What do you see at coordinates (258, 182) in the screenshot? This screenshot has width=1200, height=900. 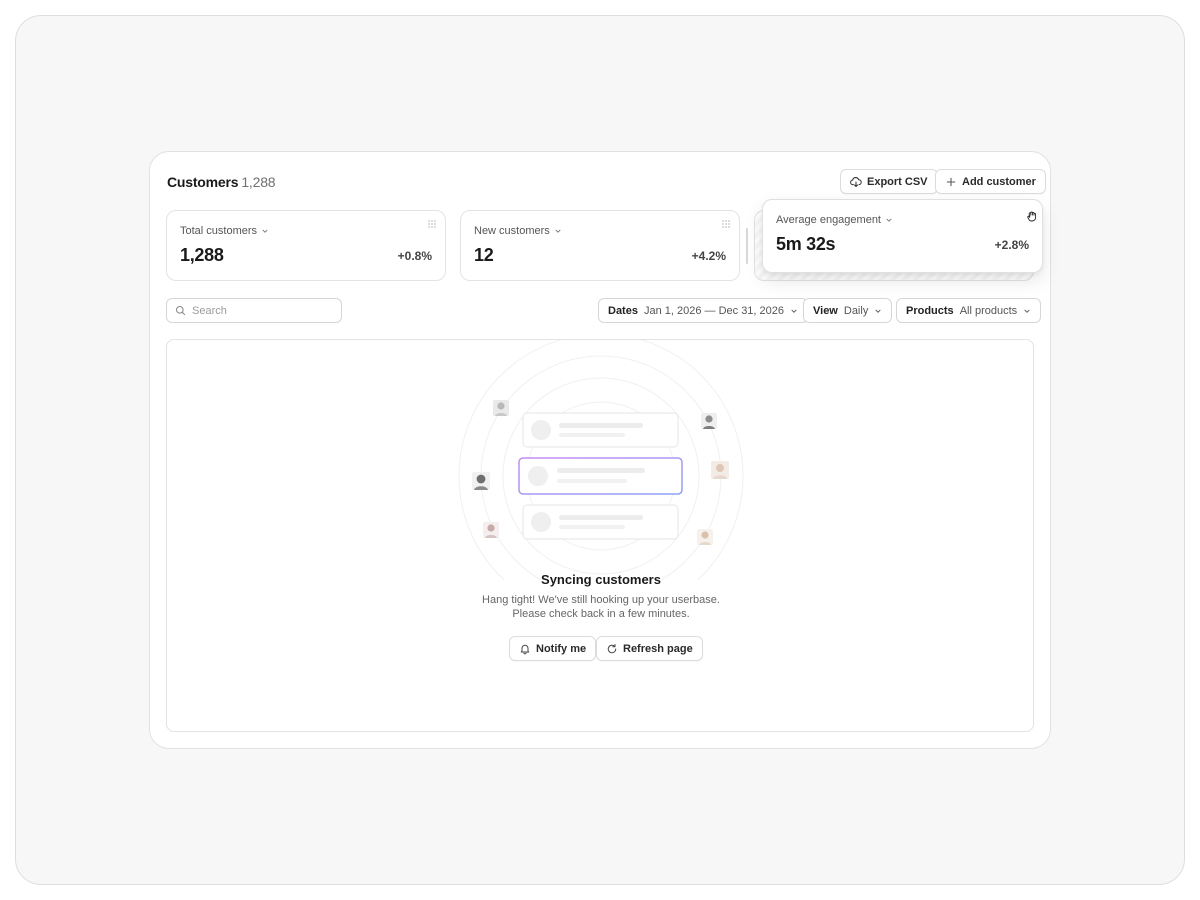 I see `customer-count: 1,288` at bounding box center [258, 182].